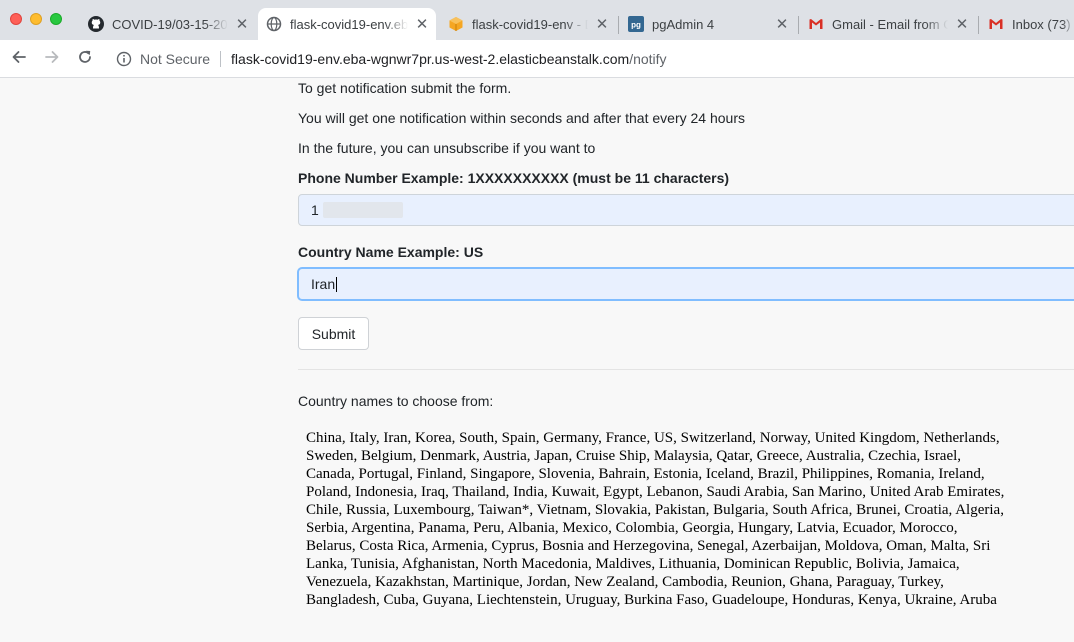 The image size is (1074, 642). I want to click on redacted-block, so click(362, 210).